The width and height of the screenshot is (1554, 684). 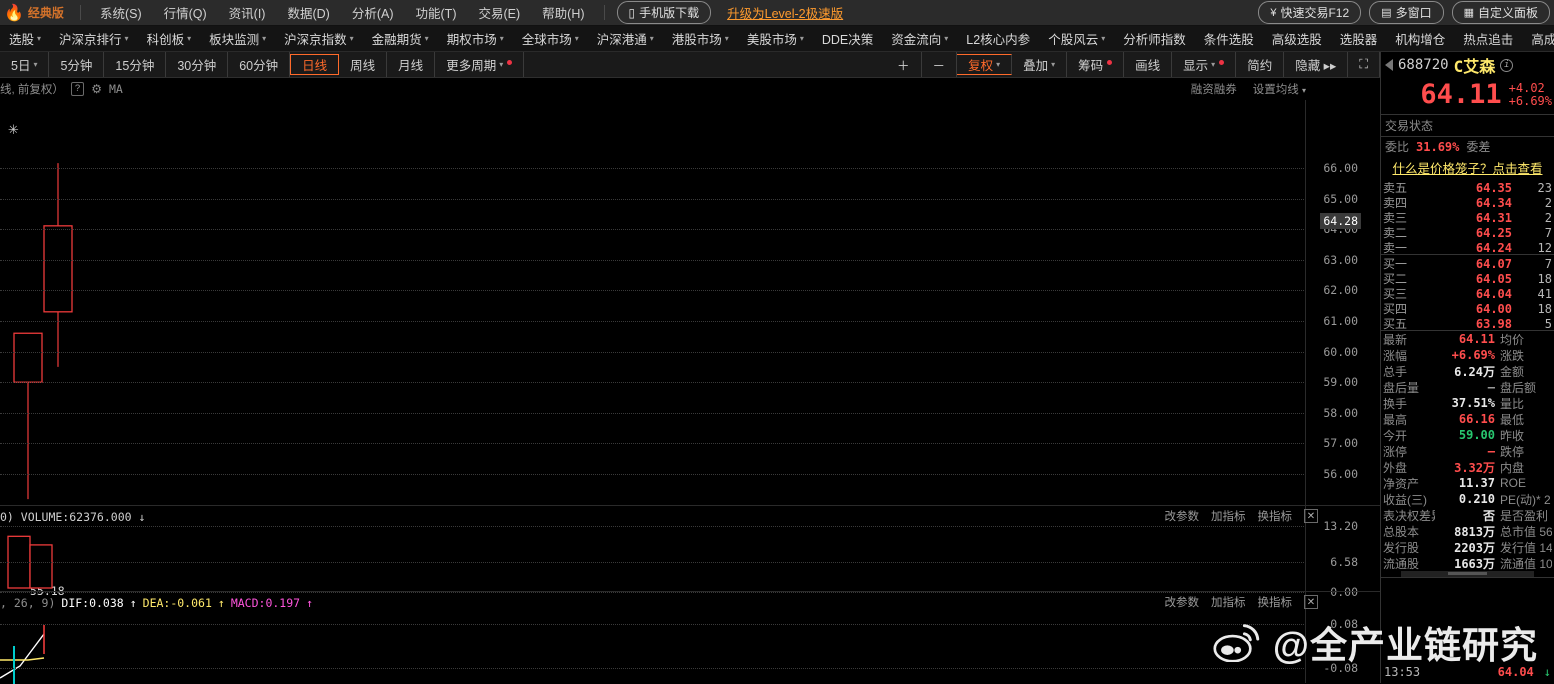 I want to click on nav-item-2: 科创板 ▾, so click(x=169, y=38).